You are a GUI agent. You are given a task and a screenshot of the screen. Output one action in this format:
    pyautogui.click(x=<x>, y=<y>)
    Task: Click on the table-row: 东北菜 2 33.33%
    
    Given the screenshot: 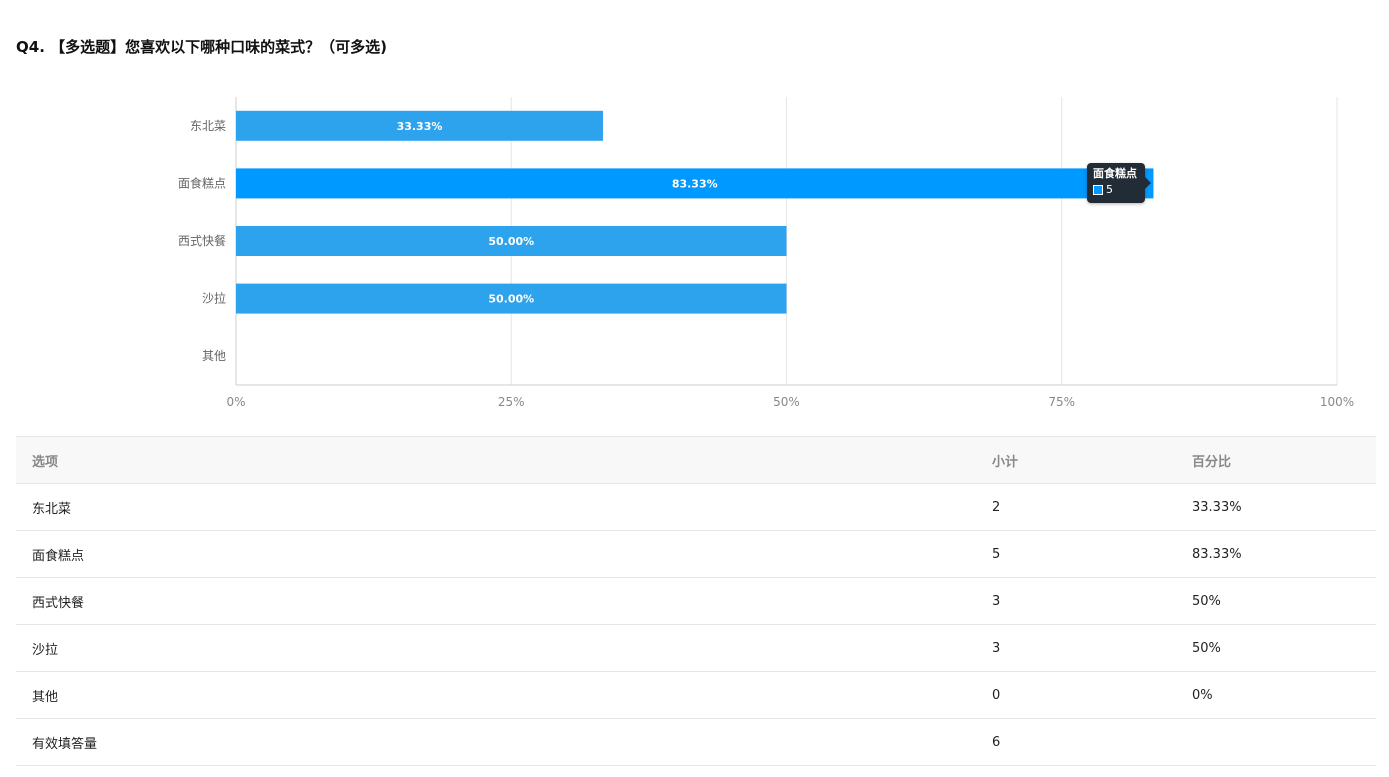 What is the action you would take?
    pyautogui.click(x=696, y=507)
    